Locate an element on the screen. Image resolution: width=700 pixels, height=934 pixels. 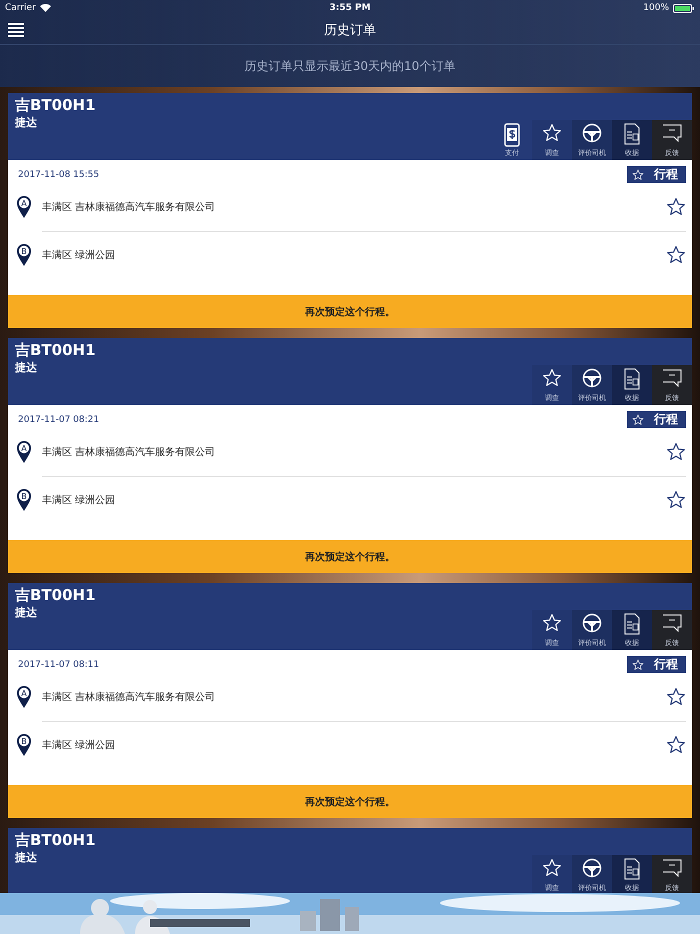
battery-percent: 100% is located at coordinates (656, 8).